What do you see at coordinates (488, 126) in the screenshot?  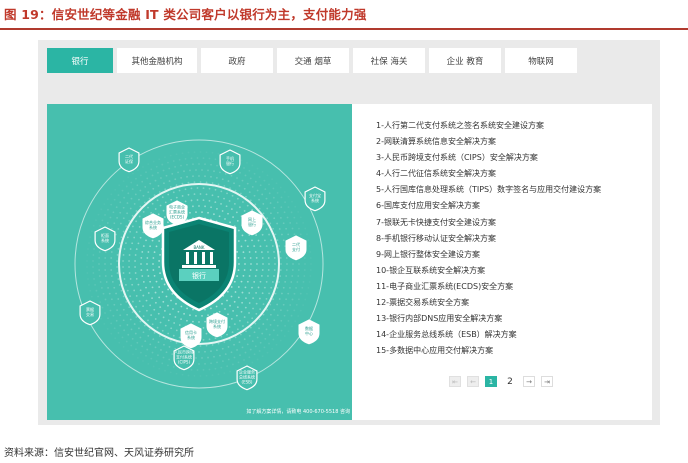 I see `solution-item: 1-人行第二代支付系统之签名系统安全建设方案` at bounding box center [488, 126].